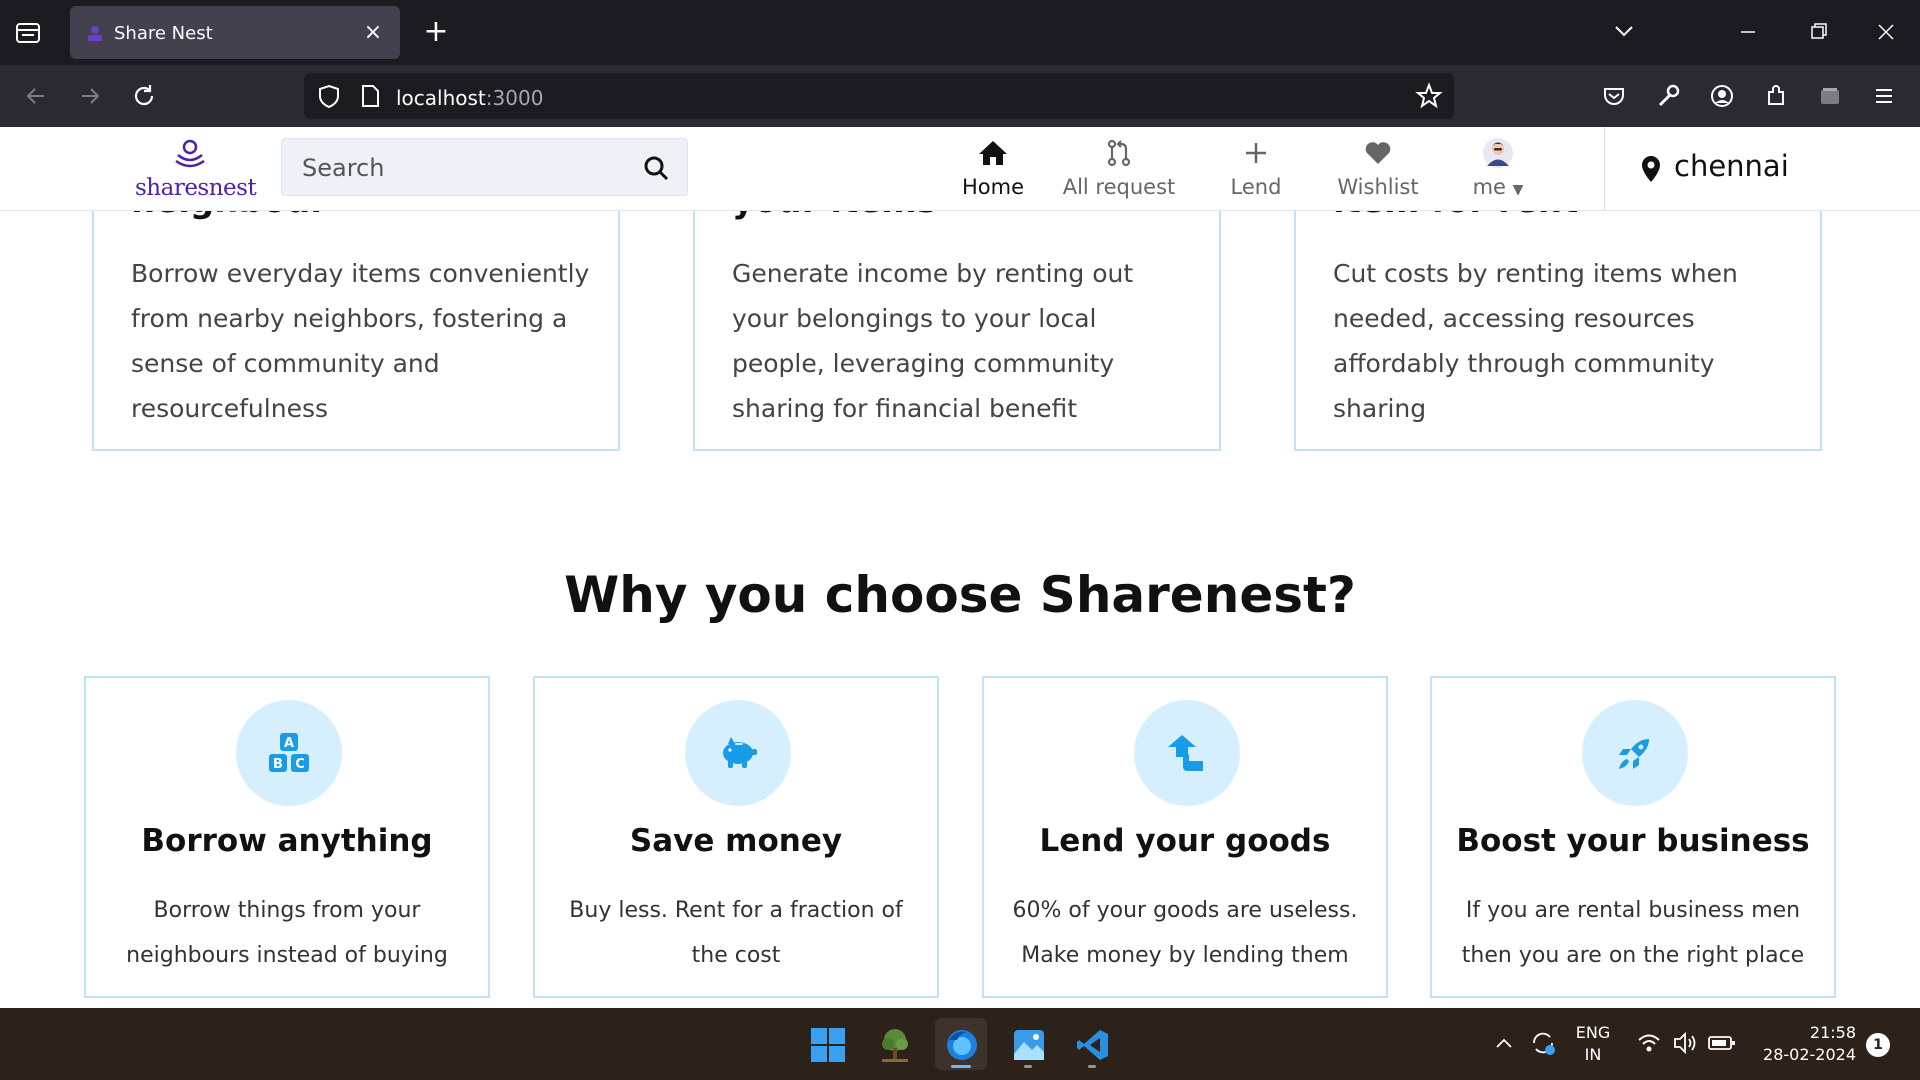 The width and height of the screenshot is (1920, 1080). I want to click on search-box, so click(484, 167).